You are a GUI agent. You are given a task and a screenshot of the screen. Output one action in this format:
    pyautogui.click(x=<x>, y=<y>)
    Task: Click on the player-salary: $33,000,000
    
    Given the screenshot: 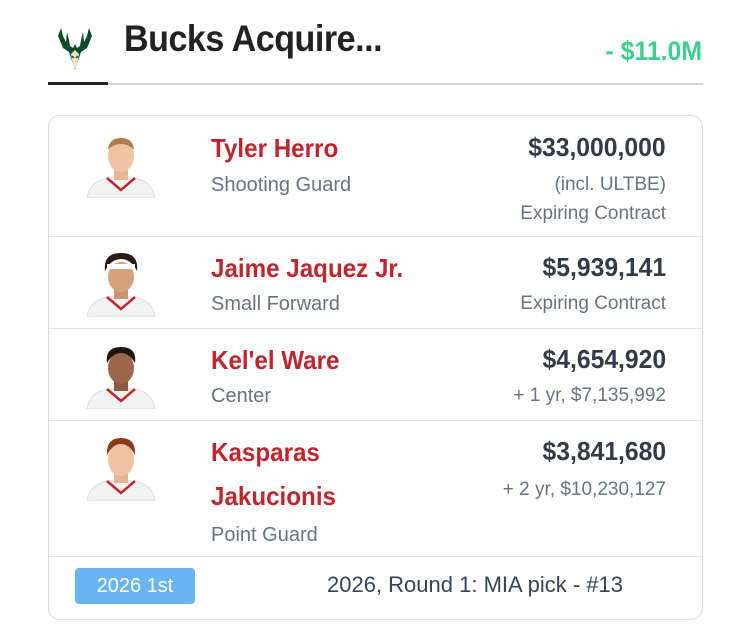 What is the action you would take?
    pyautogui.click(x=597, y=147)
    